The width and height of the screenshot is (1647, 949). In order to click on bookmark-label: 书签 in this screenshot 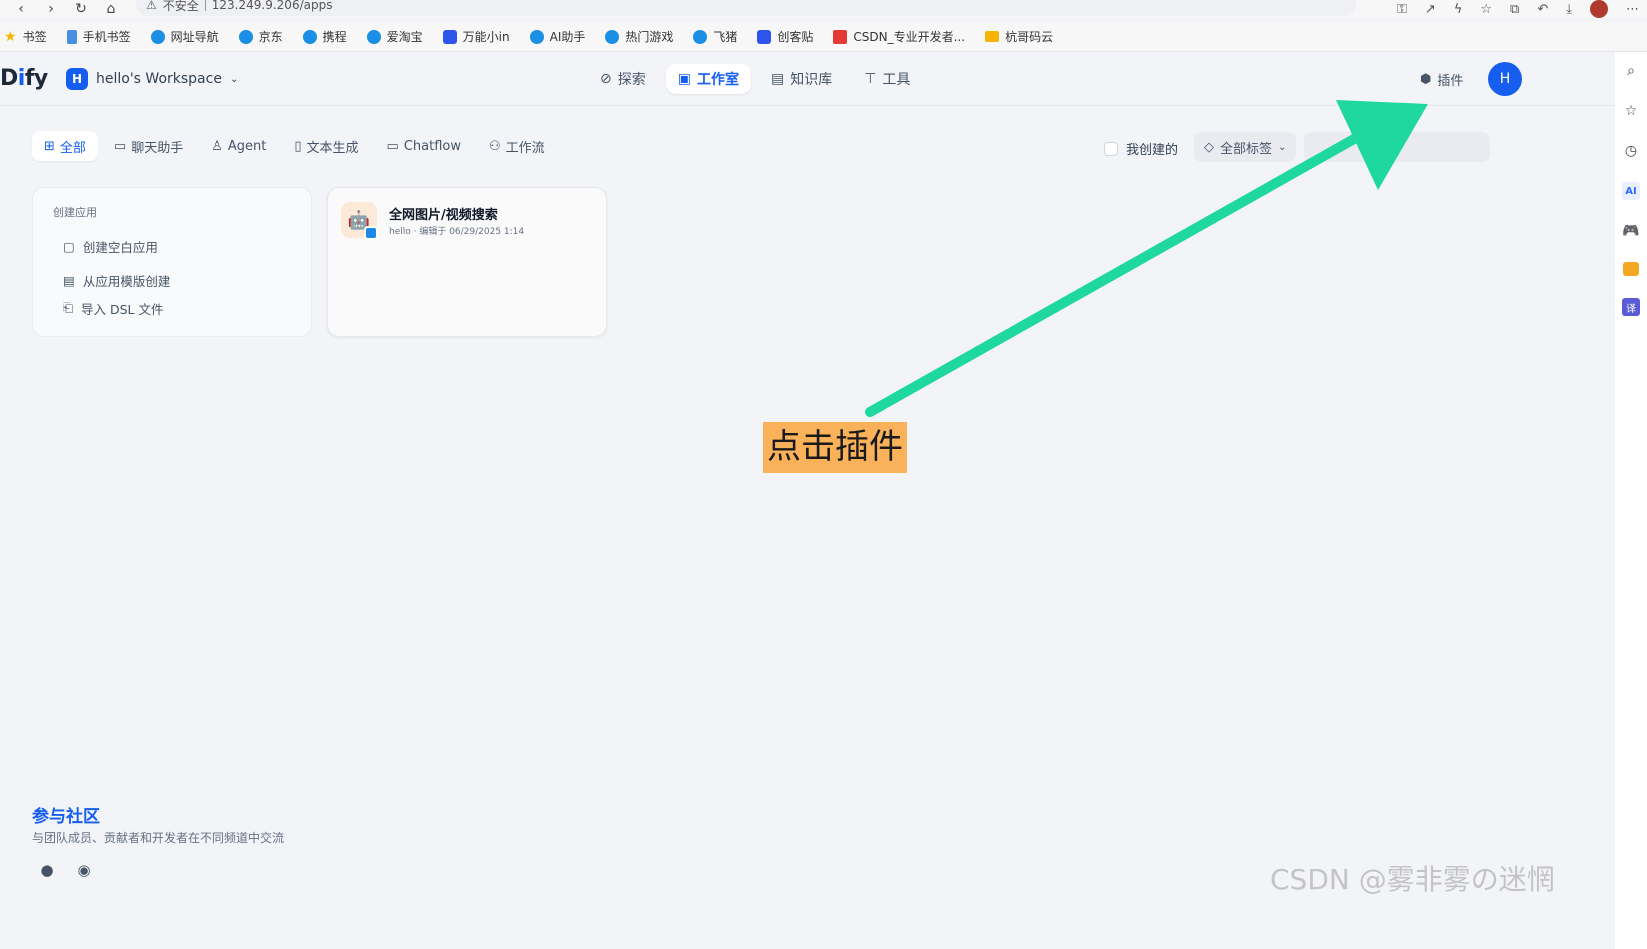, I will do `click(34, 37)`.